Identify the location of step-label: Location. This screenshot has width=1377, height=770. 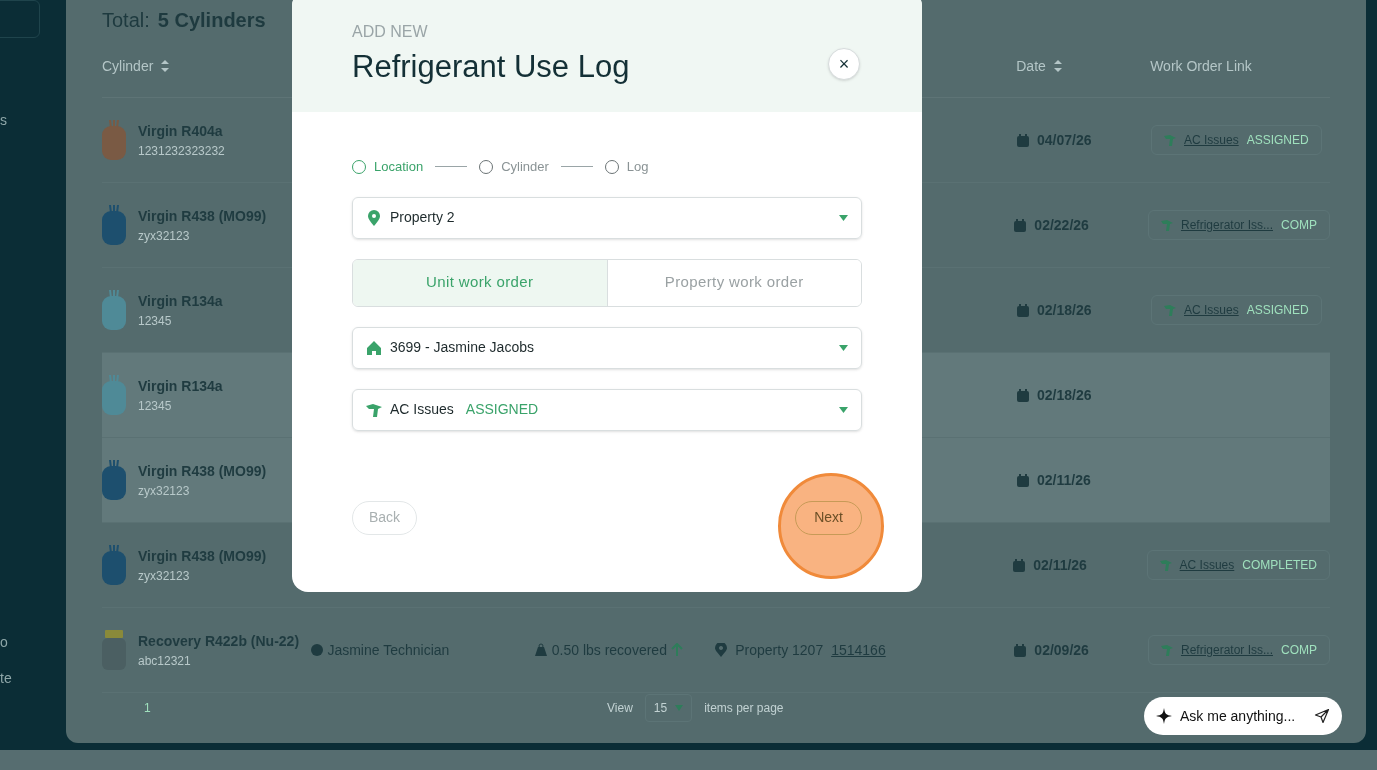
(399, 167).